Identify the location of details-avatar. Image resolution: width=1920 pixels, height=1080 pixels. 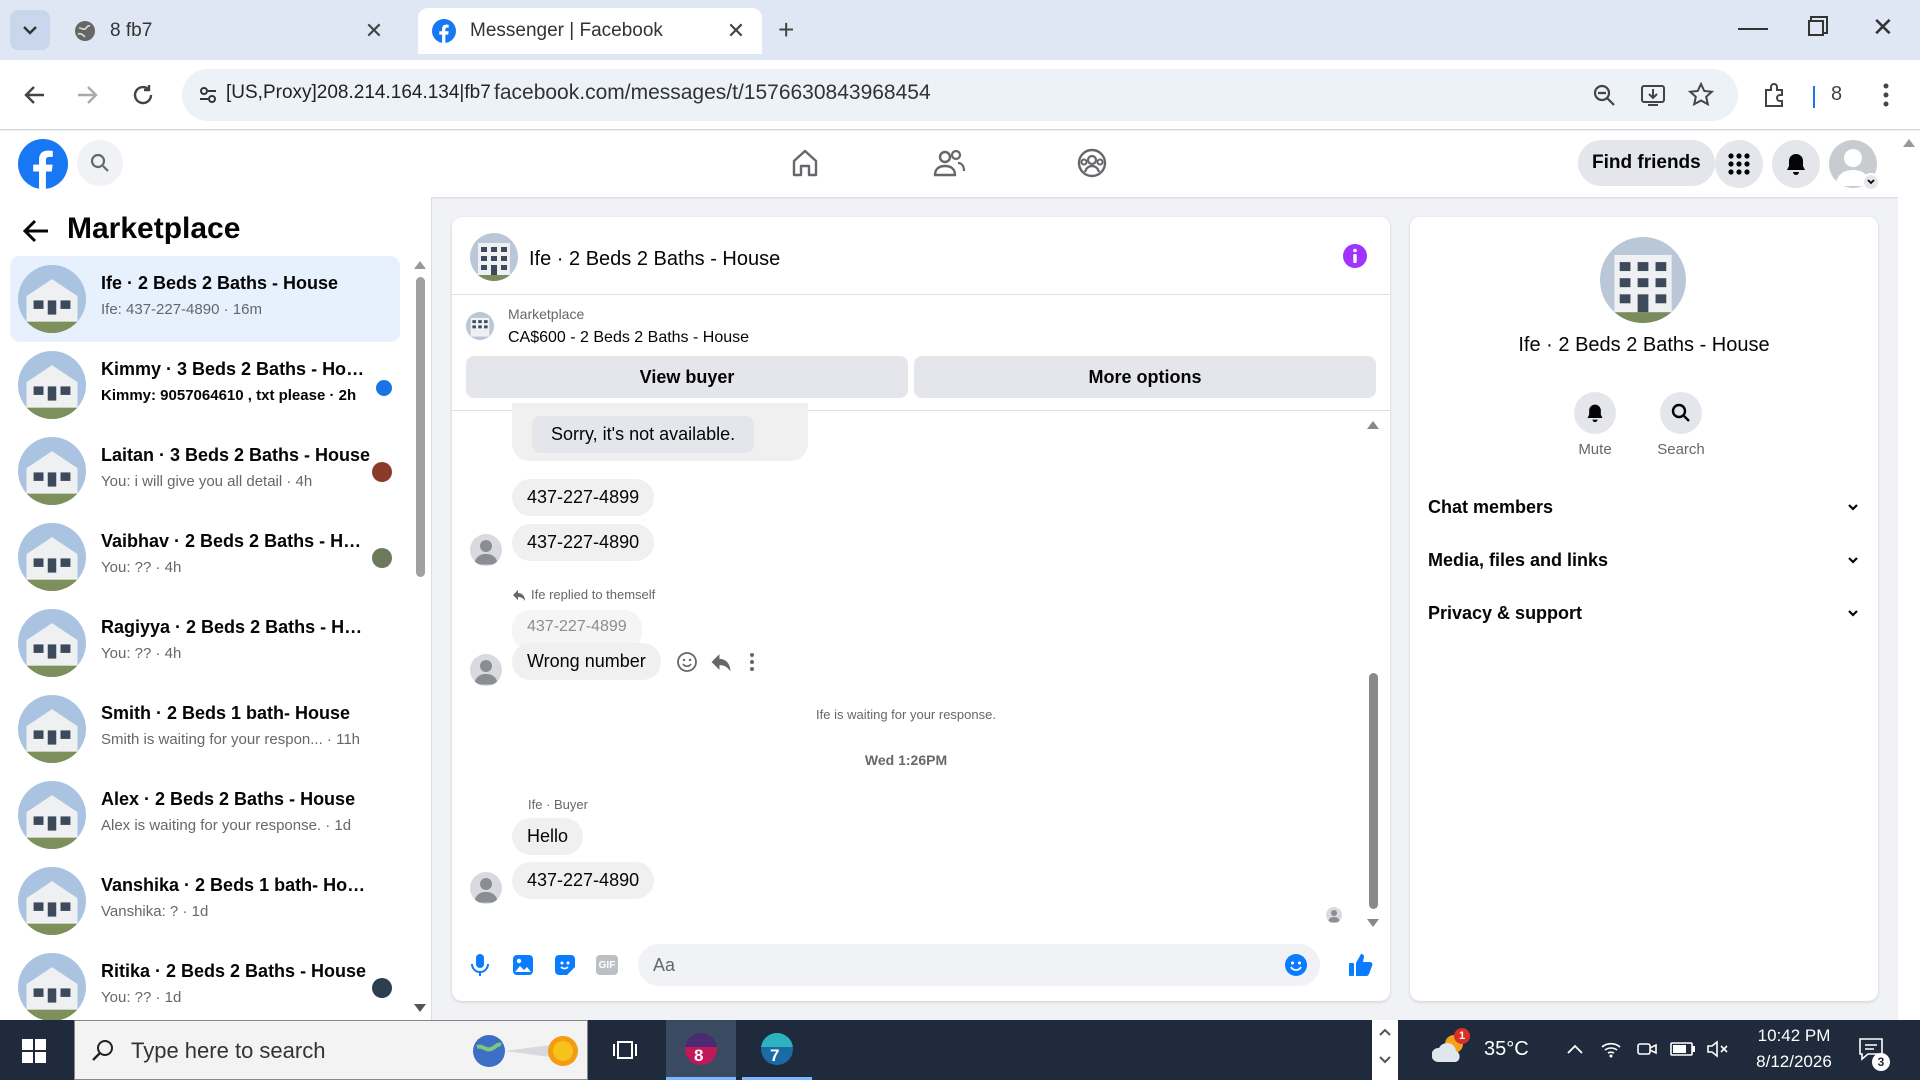
(1643, 280).